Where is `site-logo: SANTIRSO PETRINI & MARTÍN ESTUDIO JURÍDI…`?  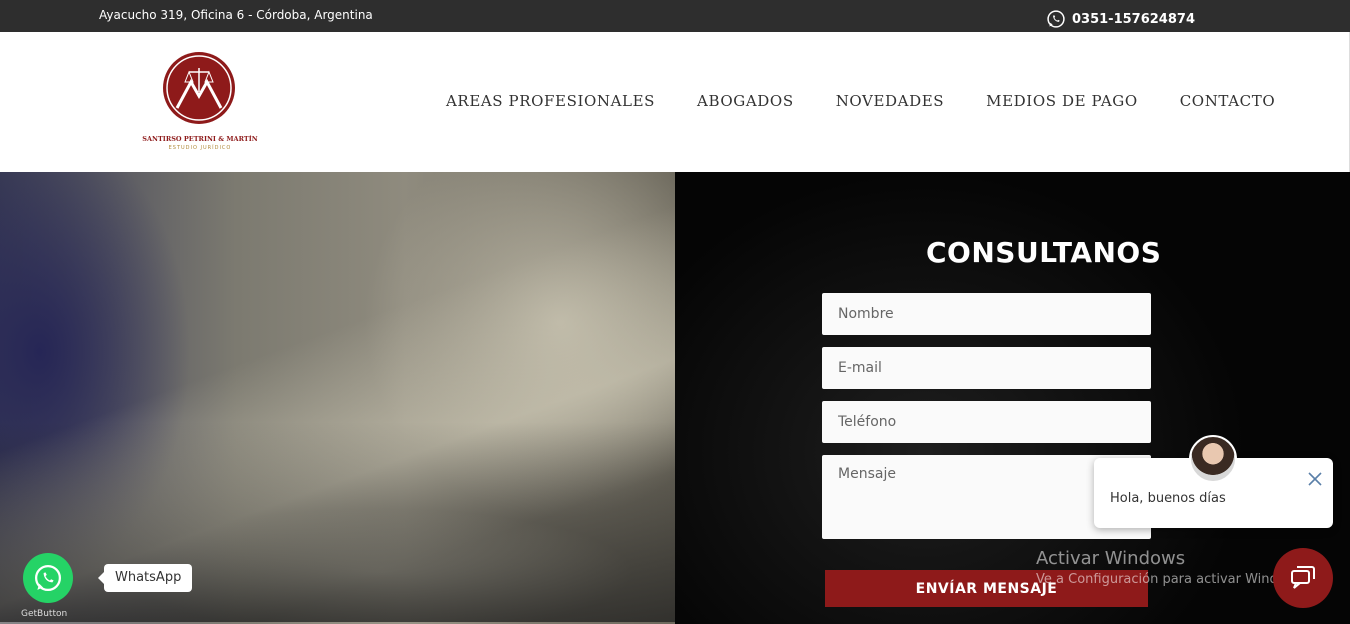 site-logo: SANTIRSO PETRINI & MARTÍN ESTUDIO JURÍDI… is located at coordinates (200, 105).